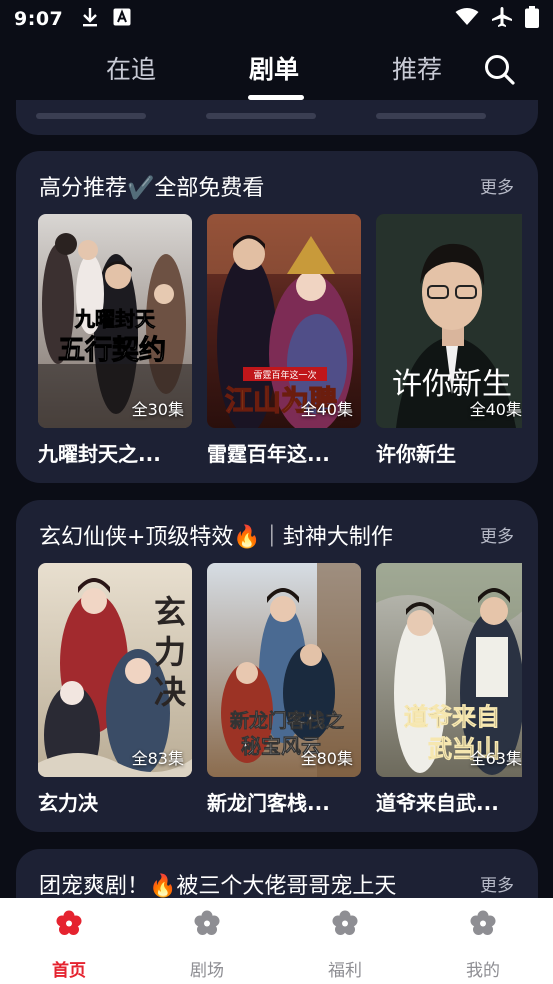 This screenshot has width=553, height=984. I want to click on nav-mine: 我的, so click(483, 941).